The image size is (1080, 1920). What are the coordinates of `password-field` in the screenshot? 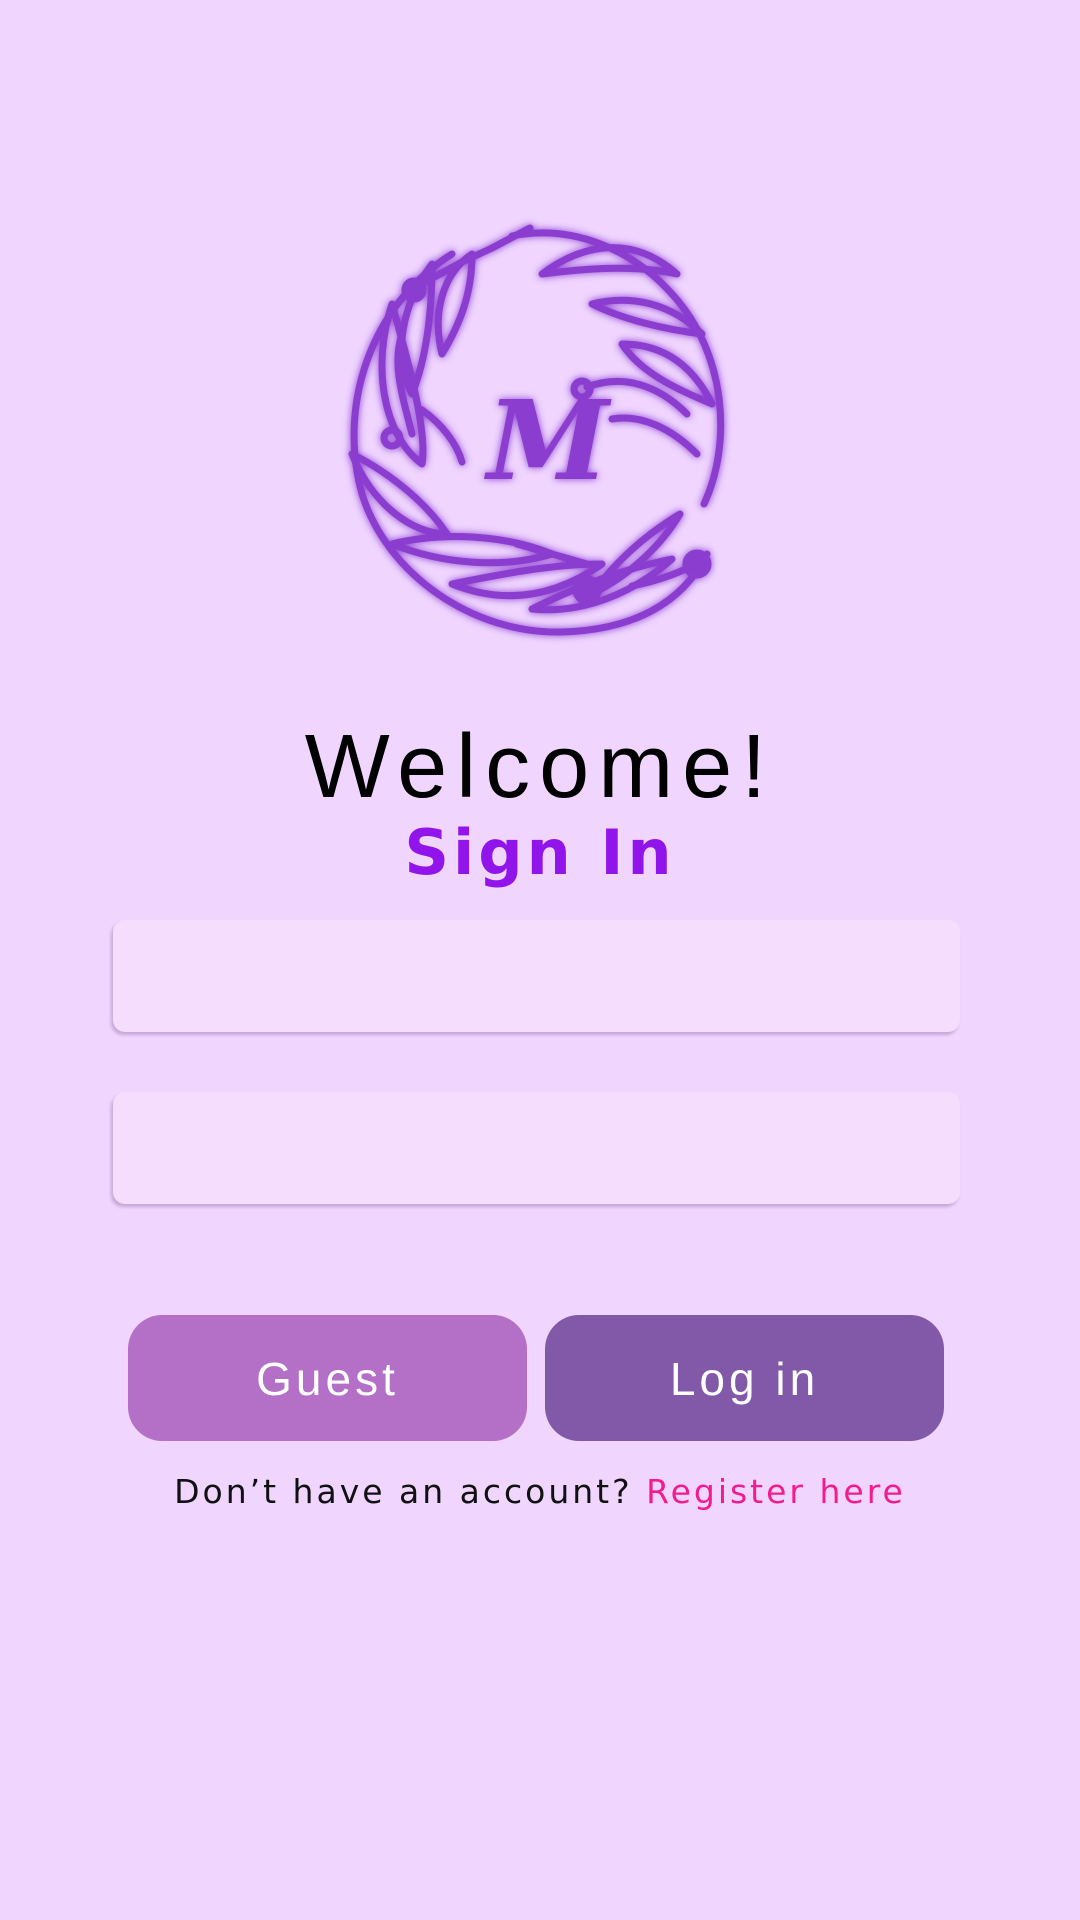 It's located at (536, 1148).